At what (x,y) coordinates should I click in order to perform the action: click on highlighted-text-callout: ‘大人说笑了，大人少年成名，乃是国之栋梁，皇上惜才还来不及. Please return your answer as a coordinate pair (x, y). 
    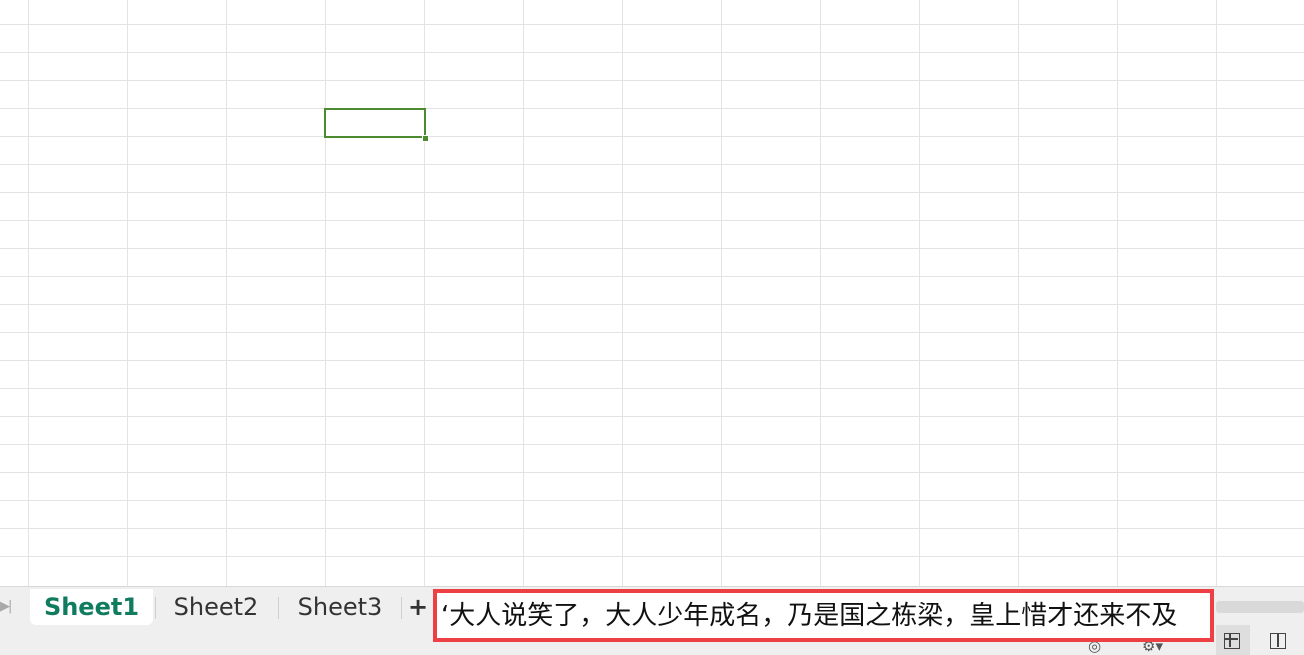
    Looking at the image, I should click on (823, 615).